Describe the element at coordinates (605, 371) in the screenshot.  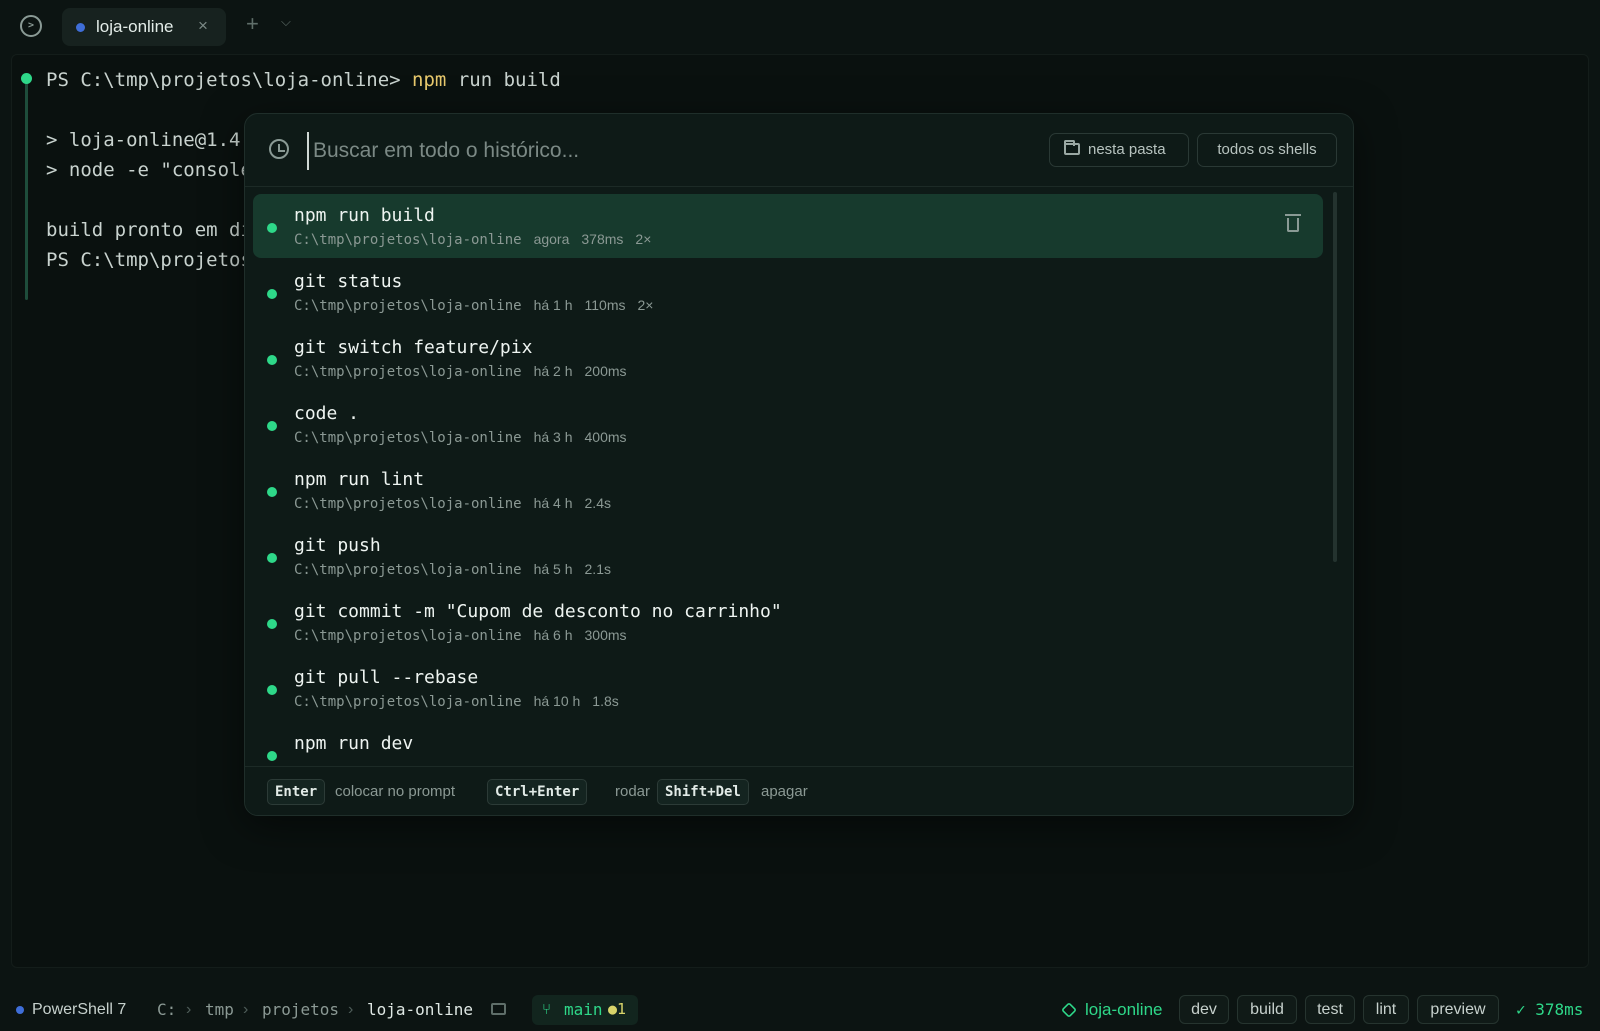
I see `history-item-duration: 200ms` at that location.